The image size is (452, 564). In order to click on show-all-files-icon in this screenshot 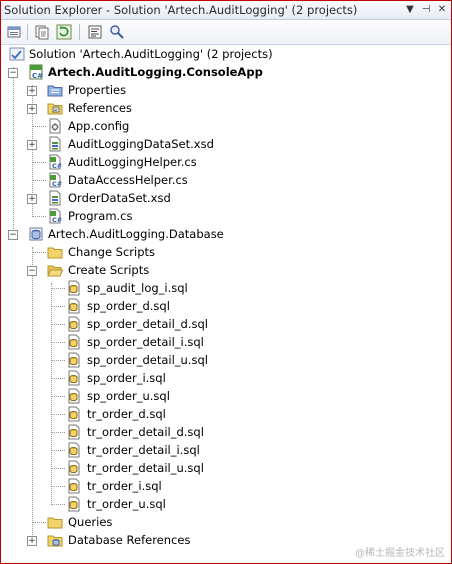, I will do `click(42, 32)`.